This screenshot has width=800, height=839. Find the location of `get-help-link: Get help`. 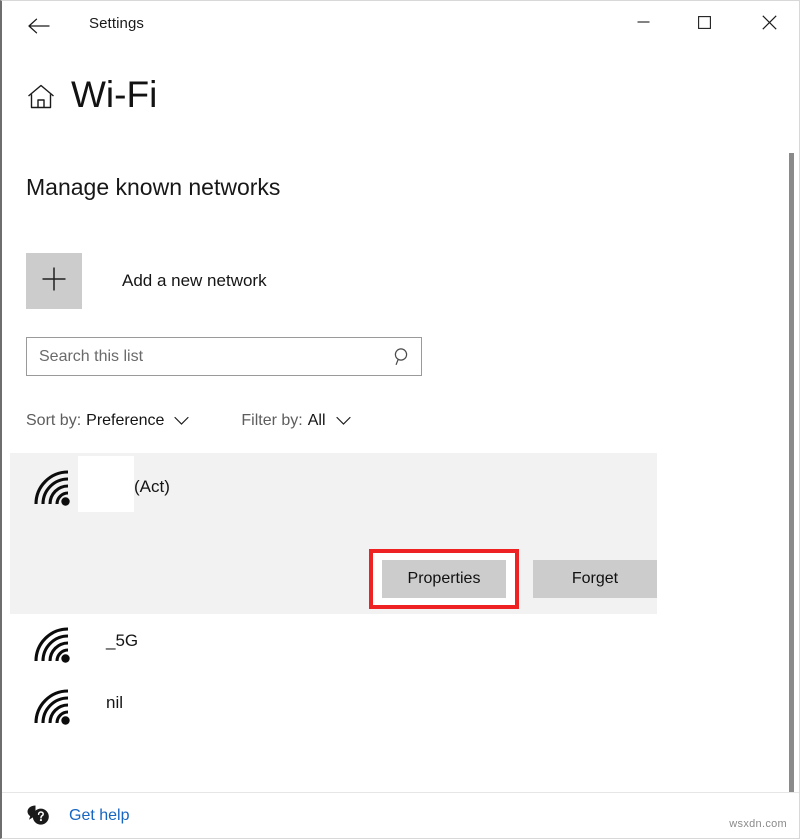

get-help-link: Get help is located at coordinates (77, 815).